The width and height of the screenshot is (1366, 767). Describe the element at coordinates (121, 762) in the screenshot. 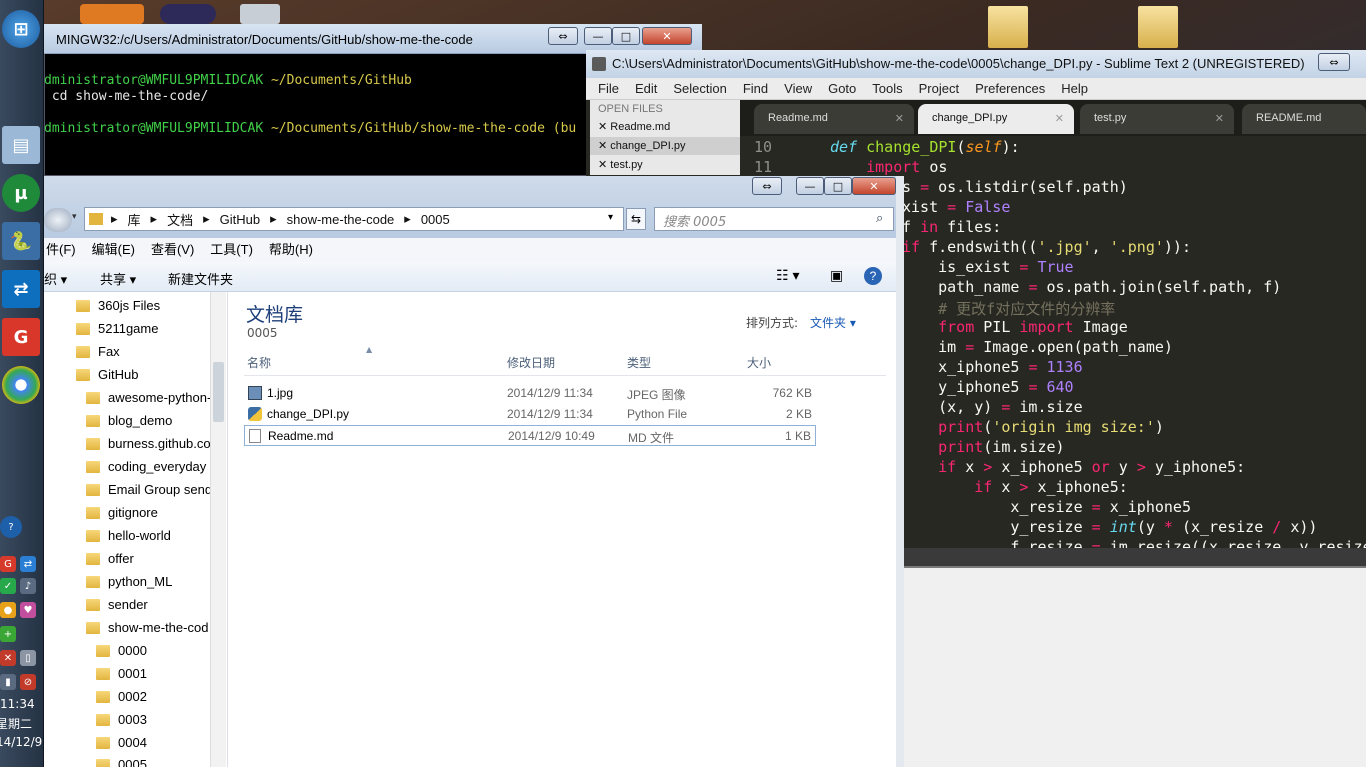

I see `nav-folder: 0005` at that location.